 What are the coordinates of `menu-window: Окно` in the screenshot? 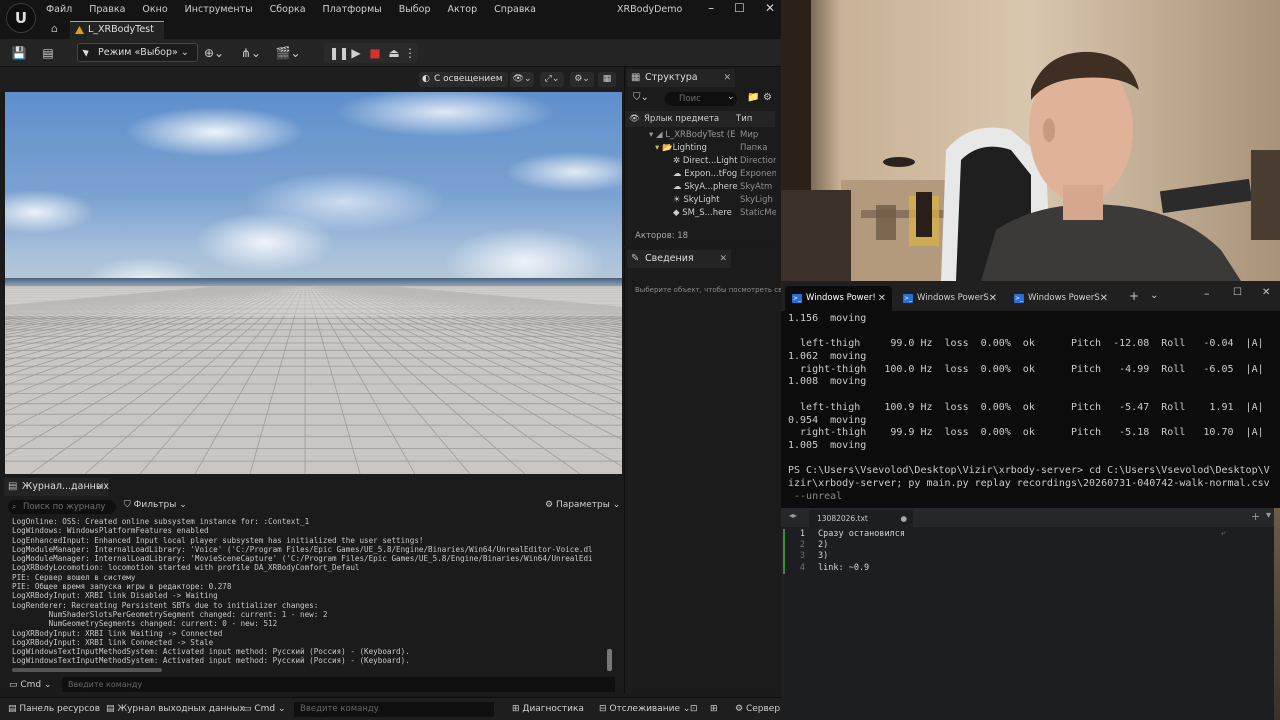 It's located at (154, 9).